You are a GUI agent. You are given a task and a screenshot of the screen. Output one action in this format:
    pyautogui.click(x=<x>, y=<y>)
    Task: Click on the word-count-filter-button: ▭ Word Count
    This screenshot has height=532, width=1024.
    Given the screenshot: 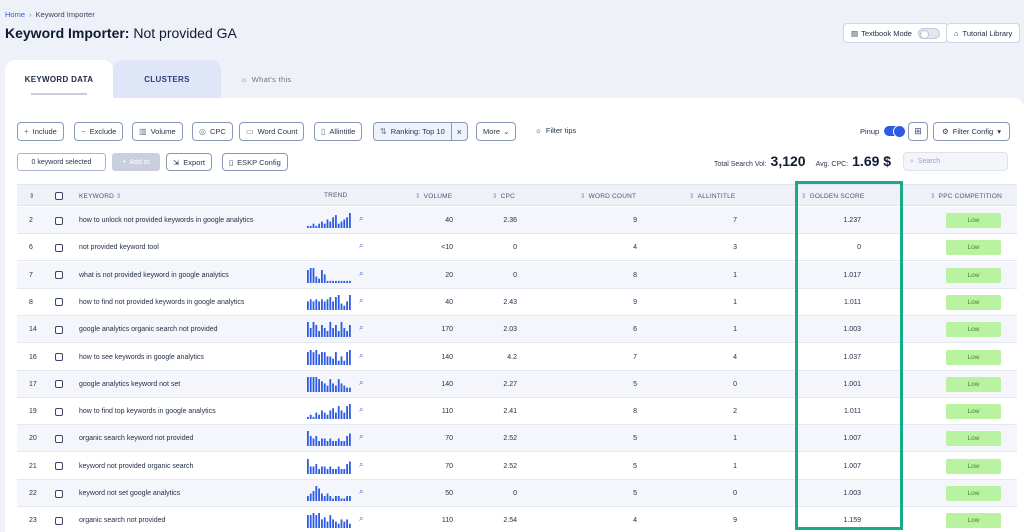 What is the action you would take?
    pyautogui.click(x=272, y=131)
    